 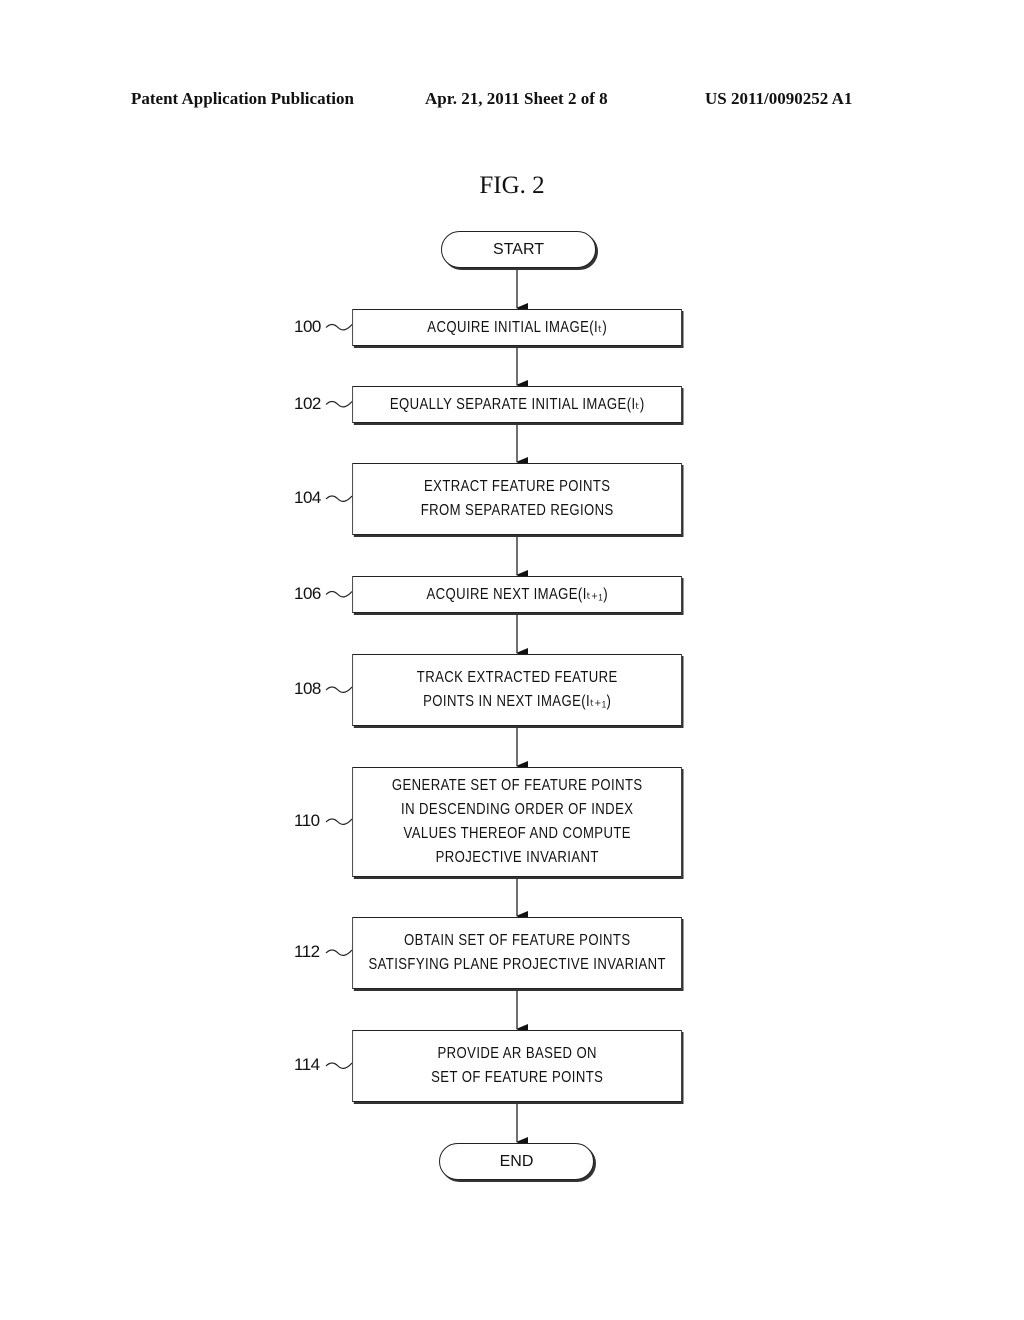 What do you see at coordinates (517, 833) in the screenshot?
I see `step-text-line: VALUES THEREOF AND COMPUTE` at bounding box center [517, 833].